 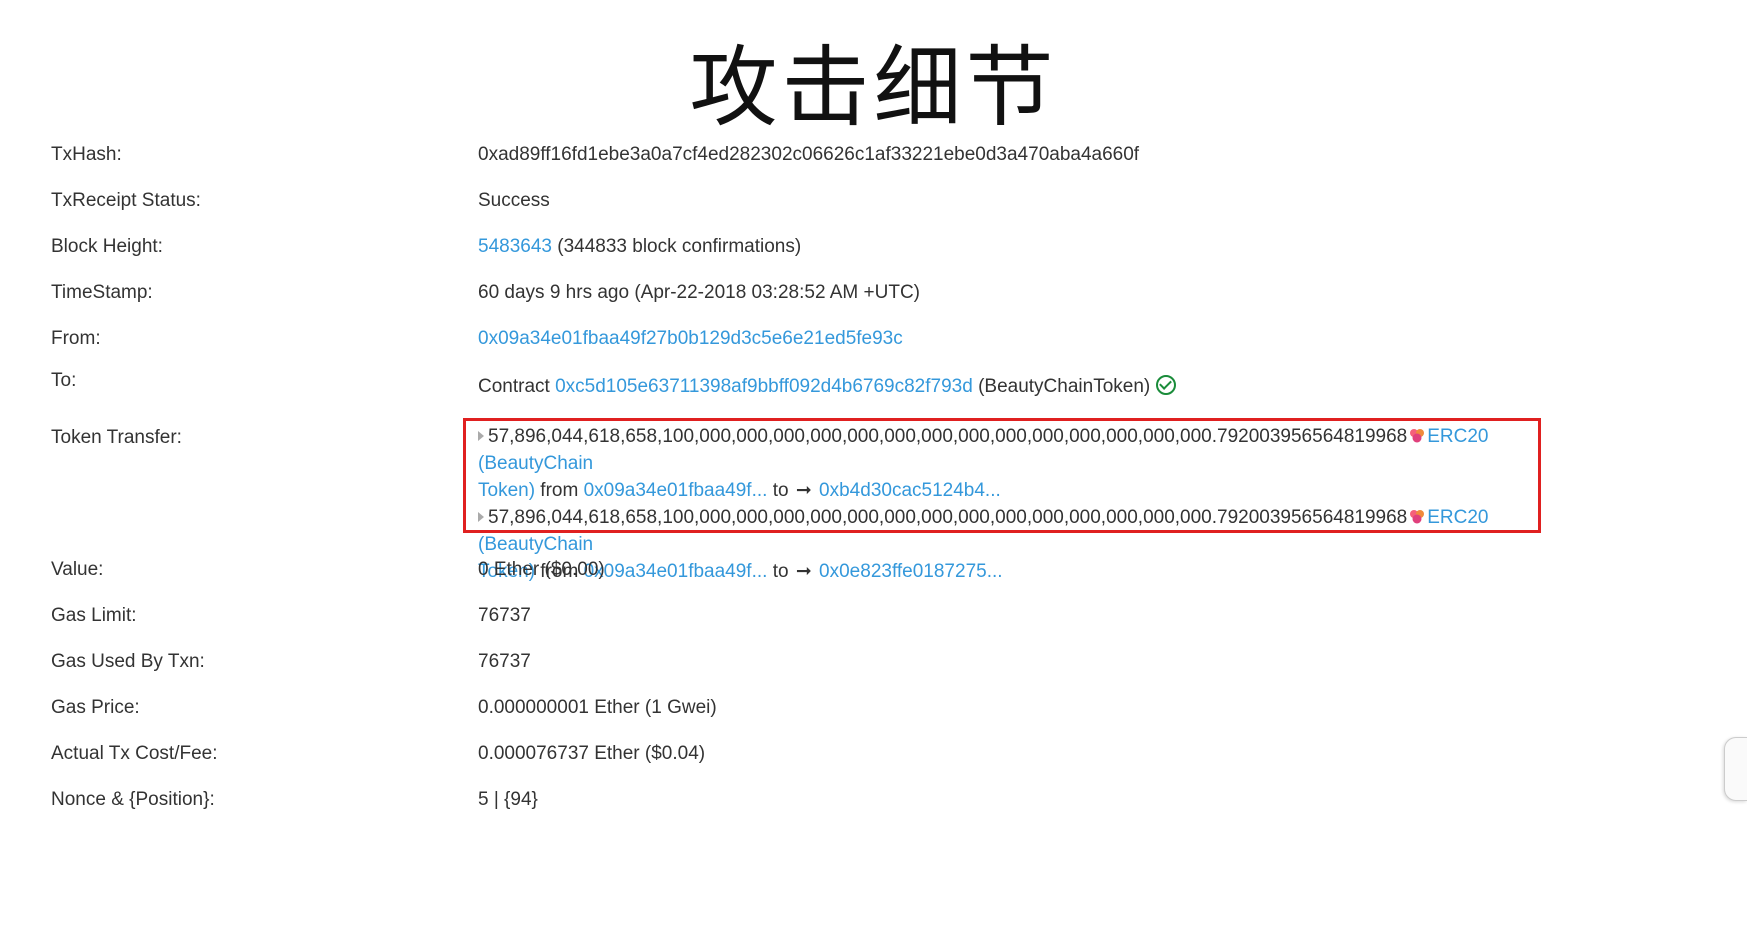 I want to click on gas-price-label: Gas Price:, so click(x=95, y=707).